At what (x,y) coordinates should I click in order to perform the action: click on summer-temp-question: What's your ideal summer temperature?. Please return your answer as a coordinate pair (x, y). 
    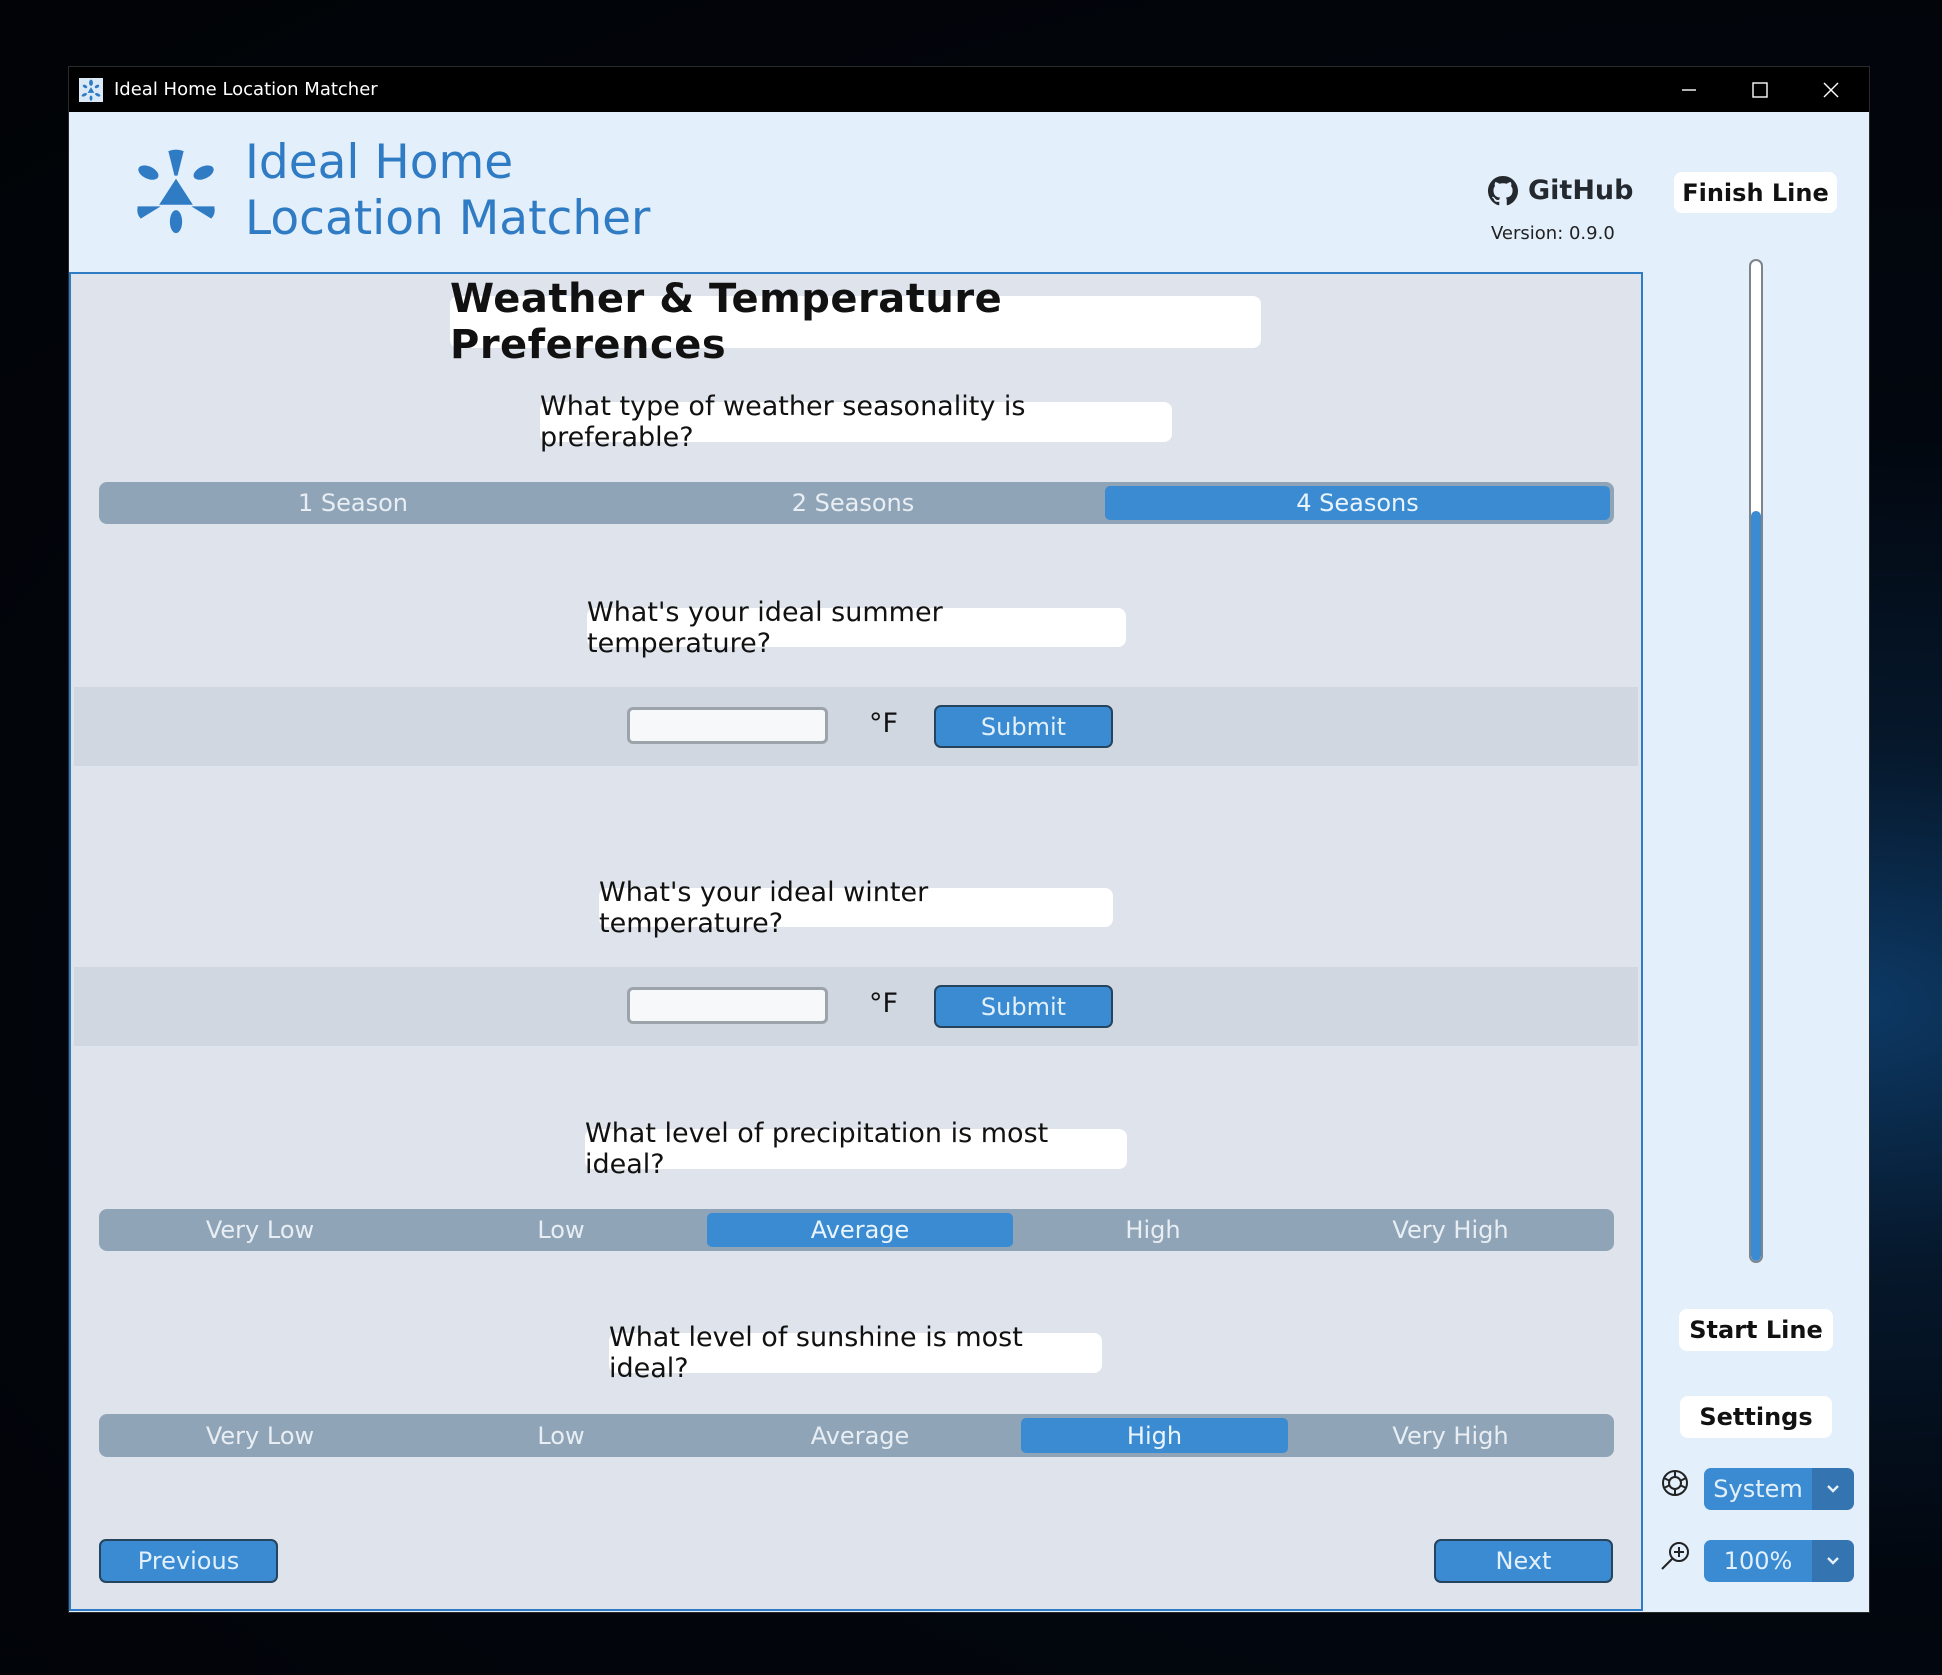
    Looking at the image, I should click on (856, 628).